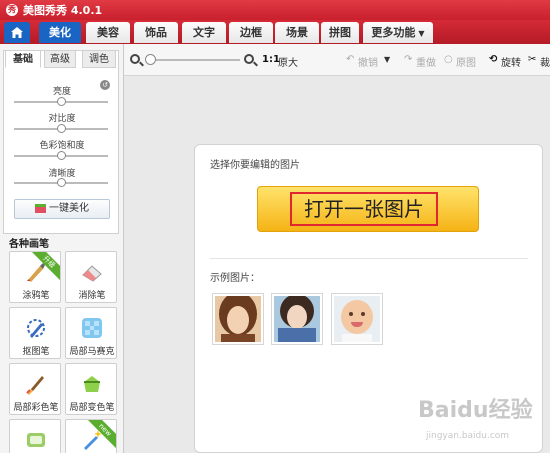 This screenshot has width=550, height=453. What do you see at coordinates (421, 33) in the screenshot?
I see `chevron-down-icon: ▼` at bounding box center [421, 33].